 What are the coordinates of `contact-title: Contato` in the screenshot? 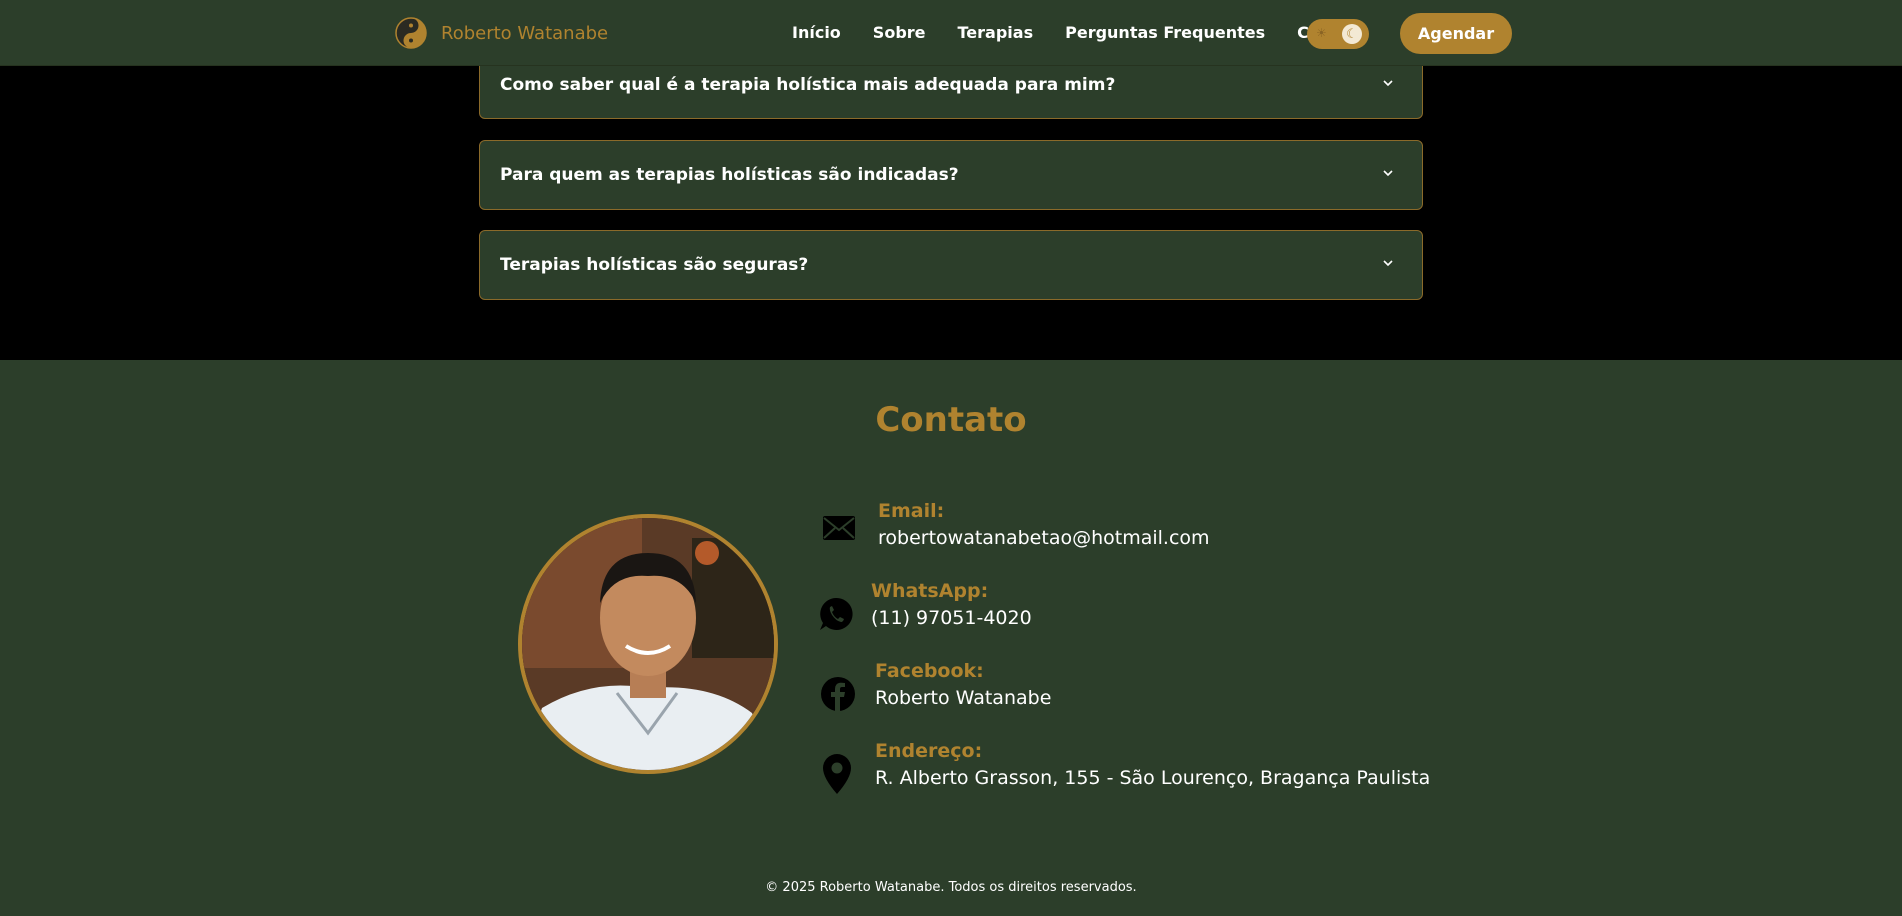 It's located at (951, 420).